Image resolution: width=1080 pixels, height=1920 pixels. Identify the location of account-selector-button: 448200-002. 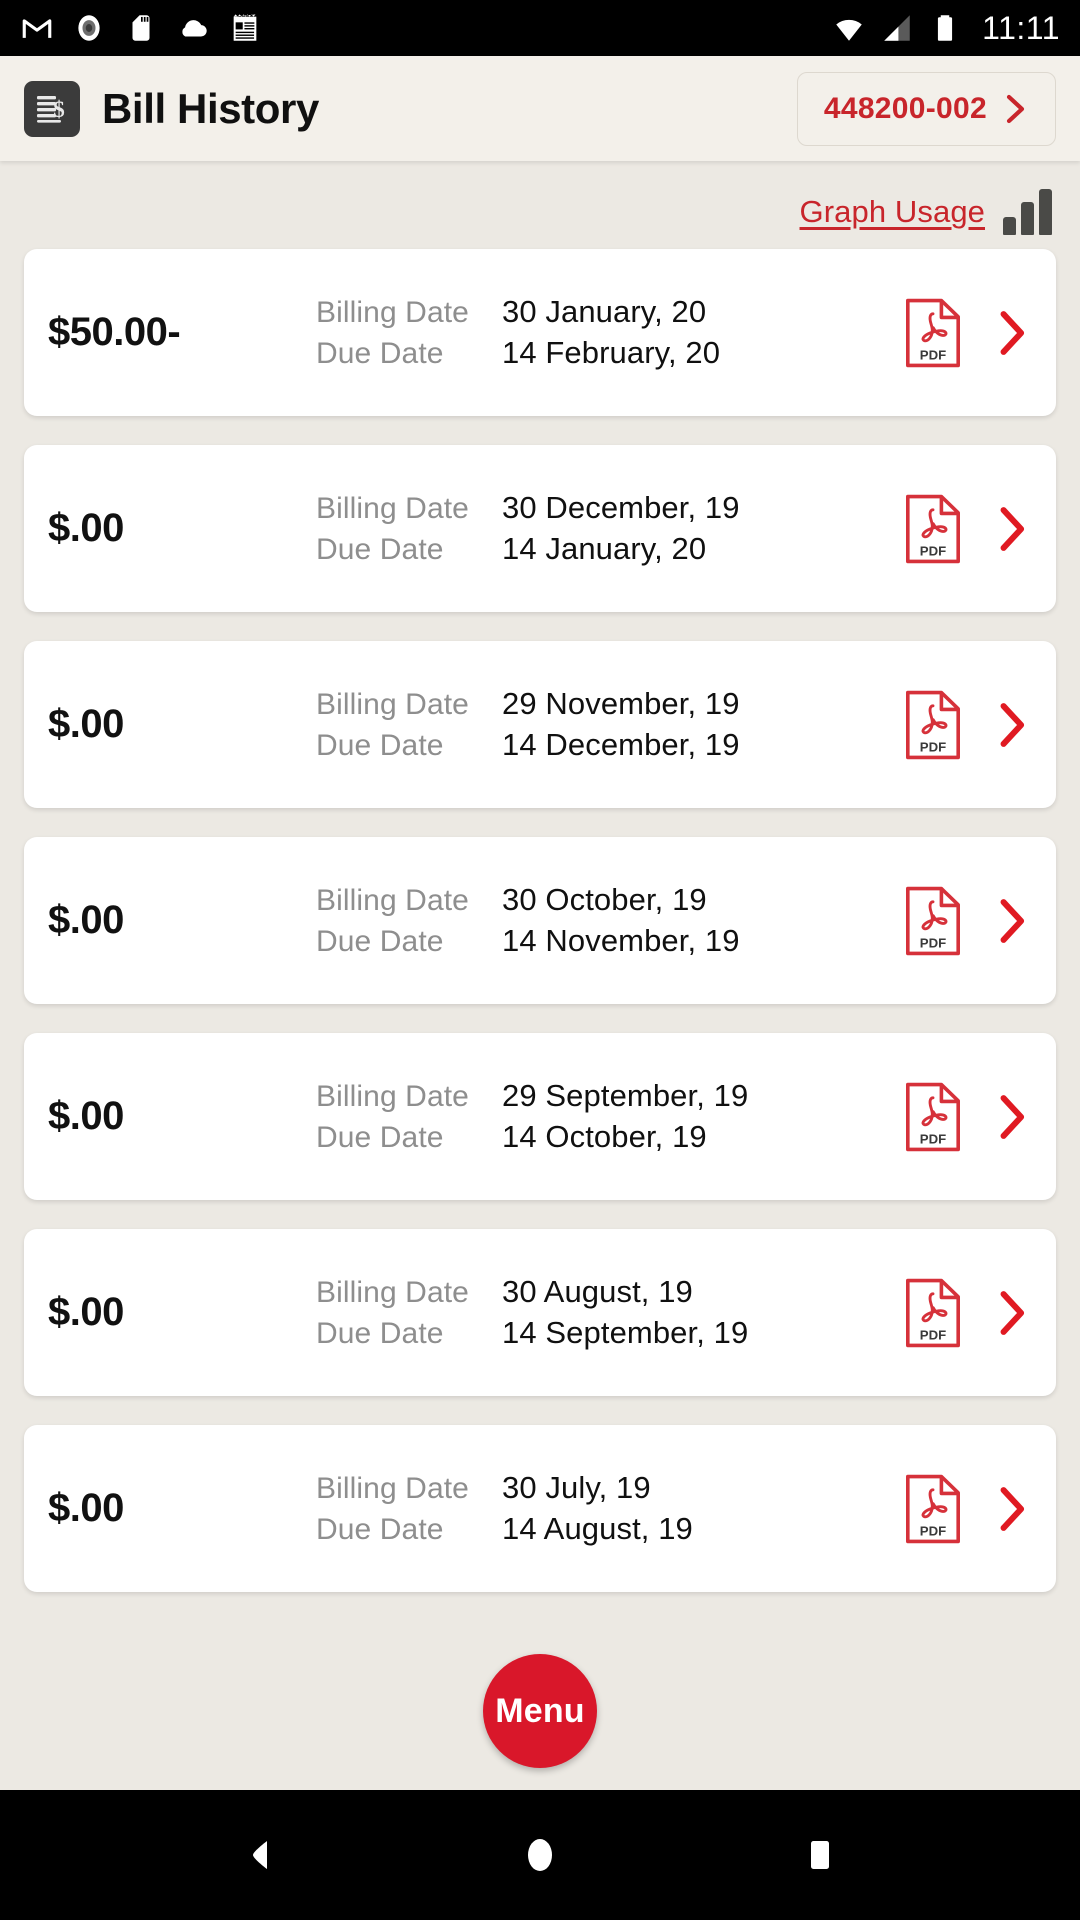
(926, 108).